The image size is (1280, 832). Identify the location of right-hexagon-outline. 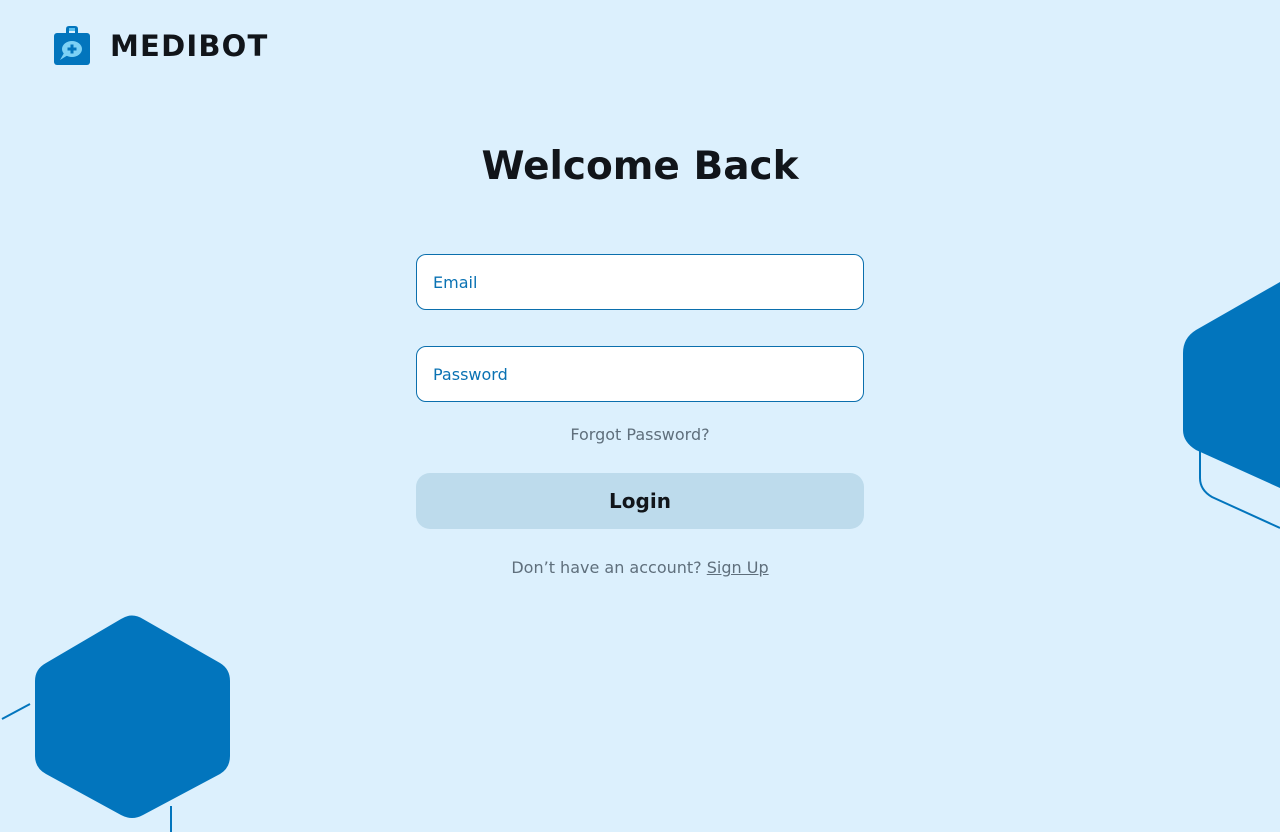
(1239, 490).